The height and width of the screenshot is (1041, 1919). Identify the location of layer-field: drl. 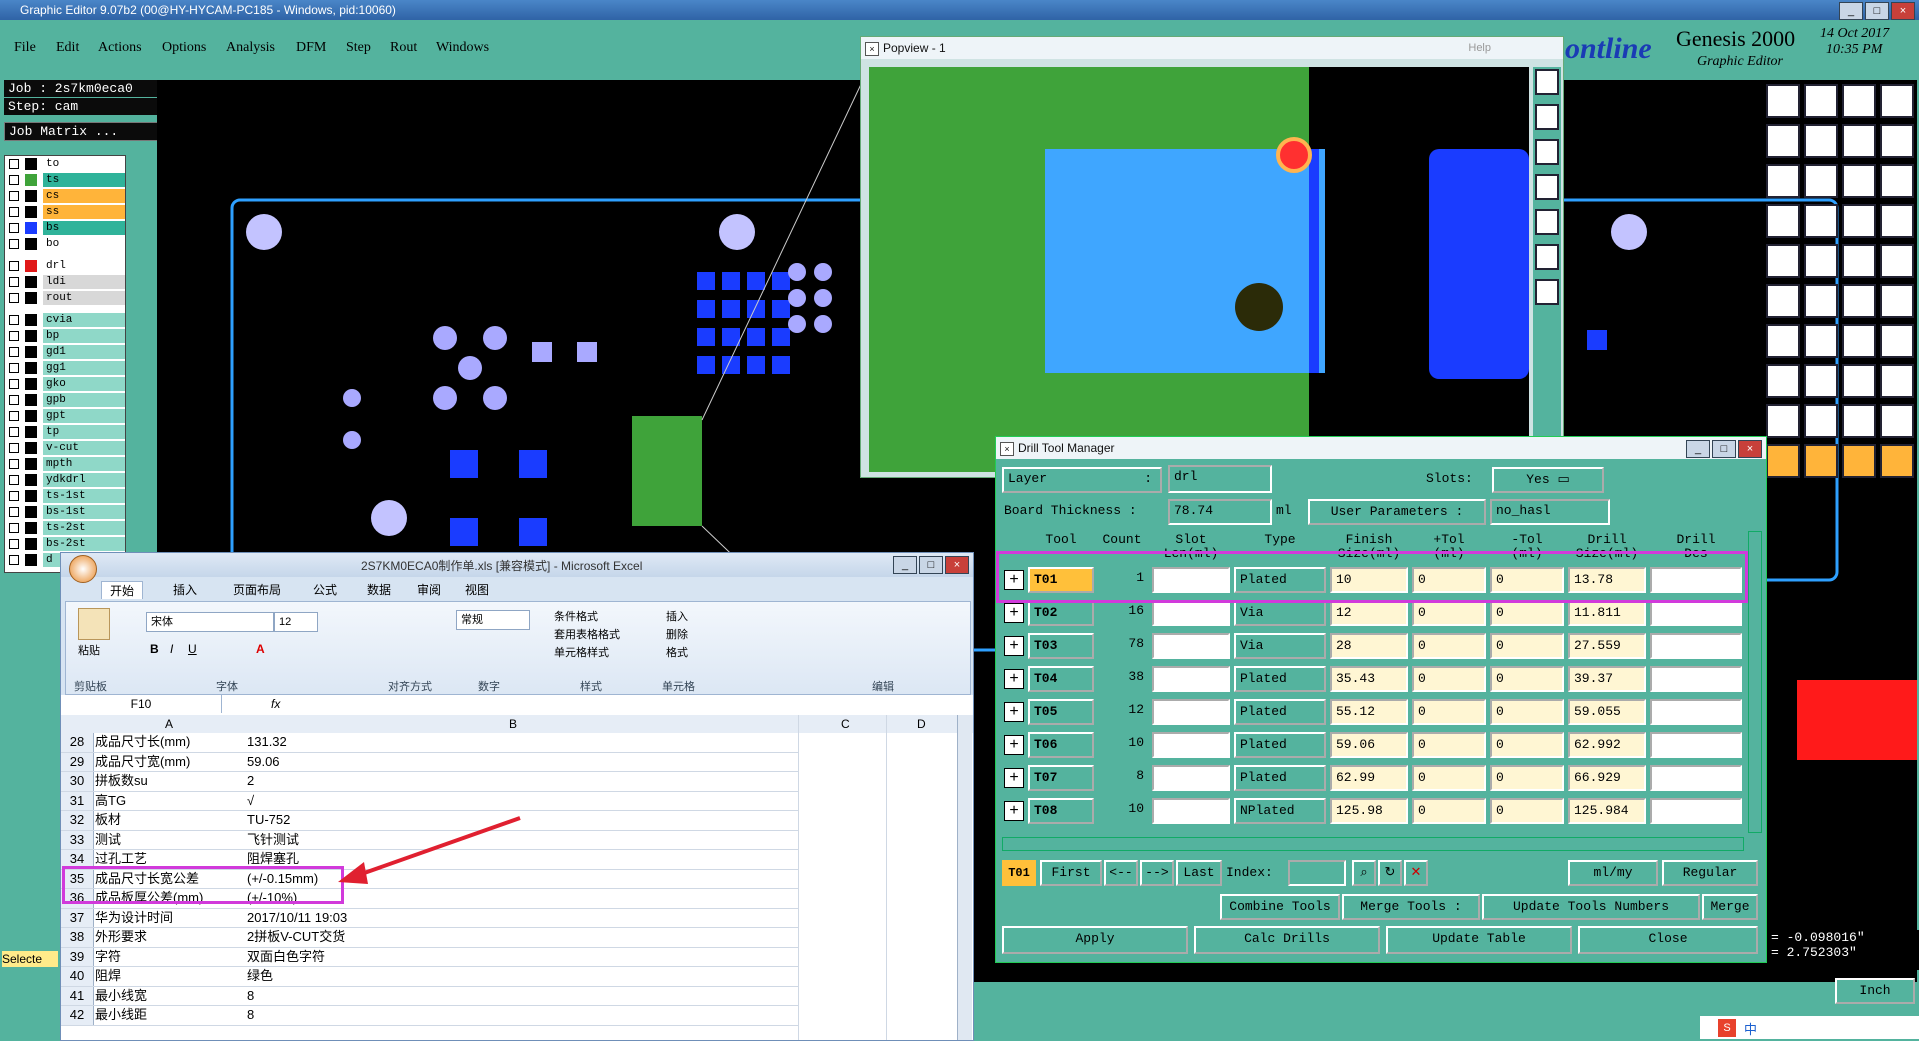
(1220, 479).